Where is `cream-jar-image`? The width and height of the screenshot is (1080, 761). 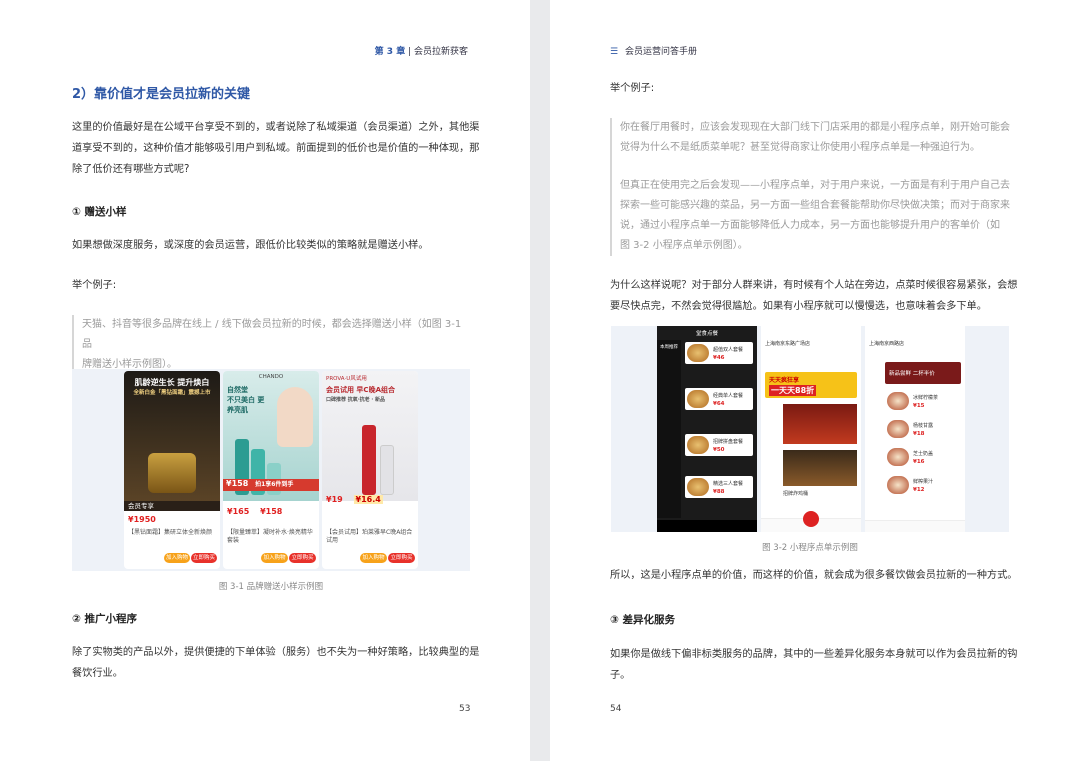 cream-jar-image is located at coordinates (172, 473).